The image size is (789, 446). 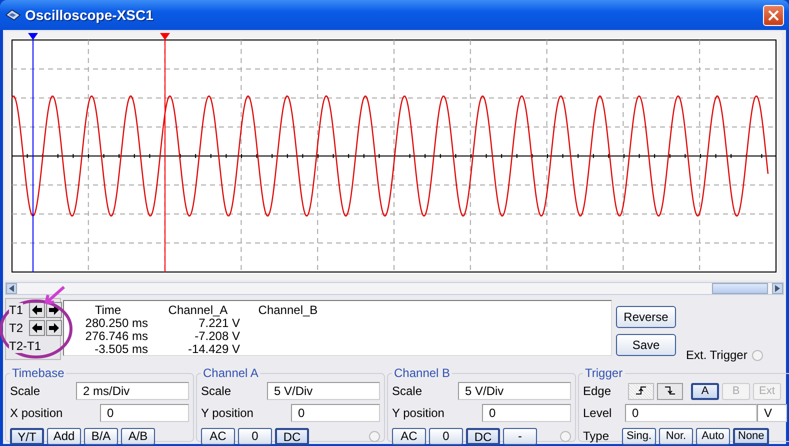 I want to click on window-title: Oscilloscope-XSC1, so click(x=89, y=15).